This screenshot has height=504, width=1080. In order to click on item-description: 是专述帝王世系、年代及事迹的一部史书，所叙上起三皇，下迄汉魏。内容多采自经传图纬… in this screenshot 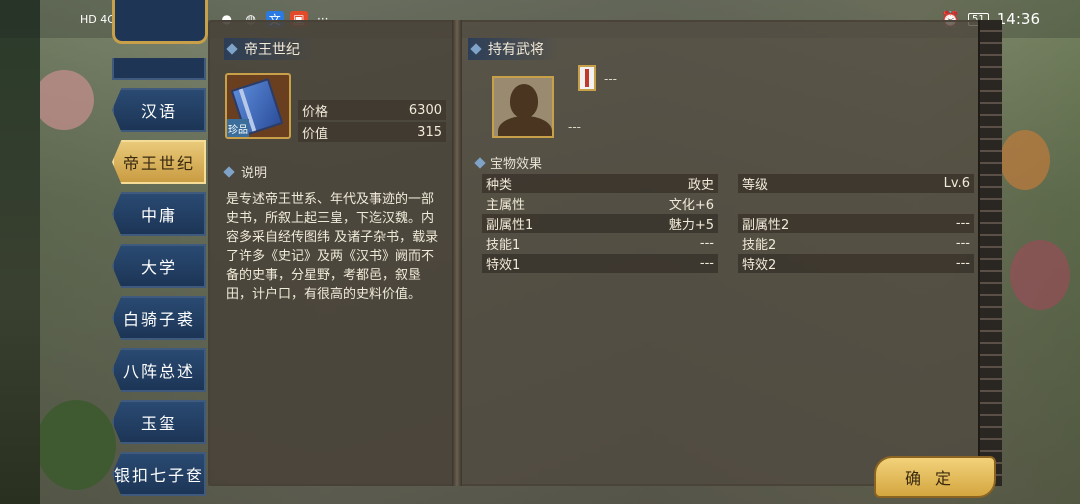, I will do `click(332, 247)`.